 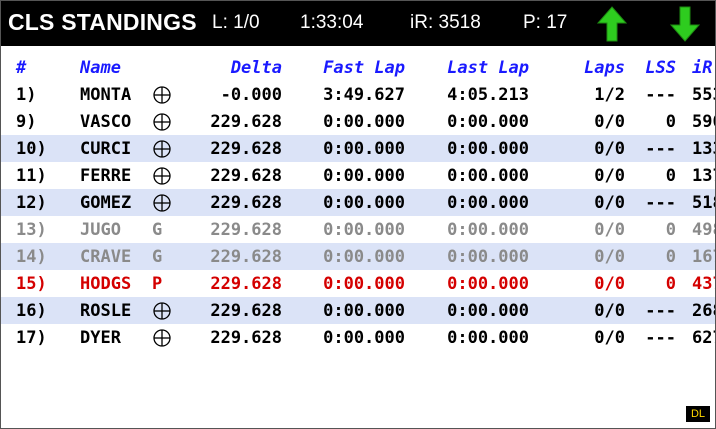 What do you see at coordinates (167, 229) in the screenshot?
I see `row-flag: G` at bounding box center [167, 229].